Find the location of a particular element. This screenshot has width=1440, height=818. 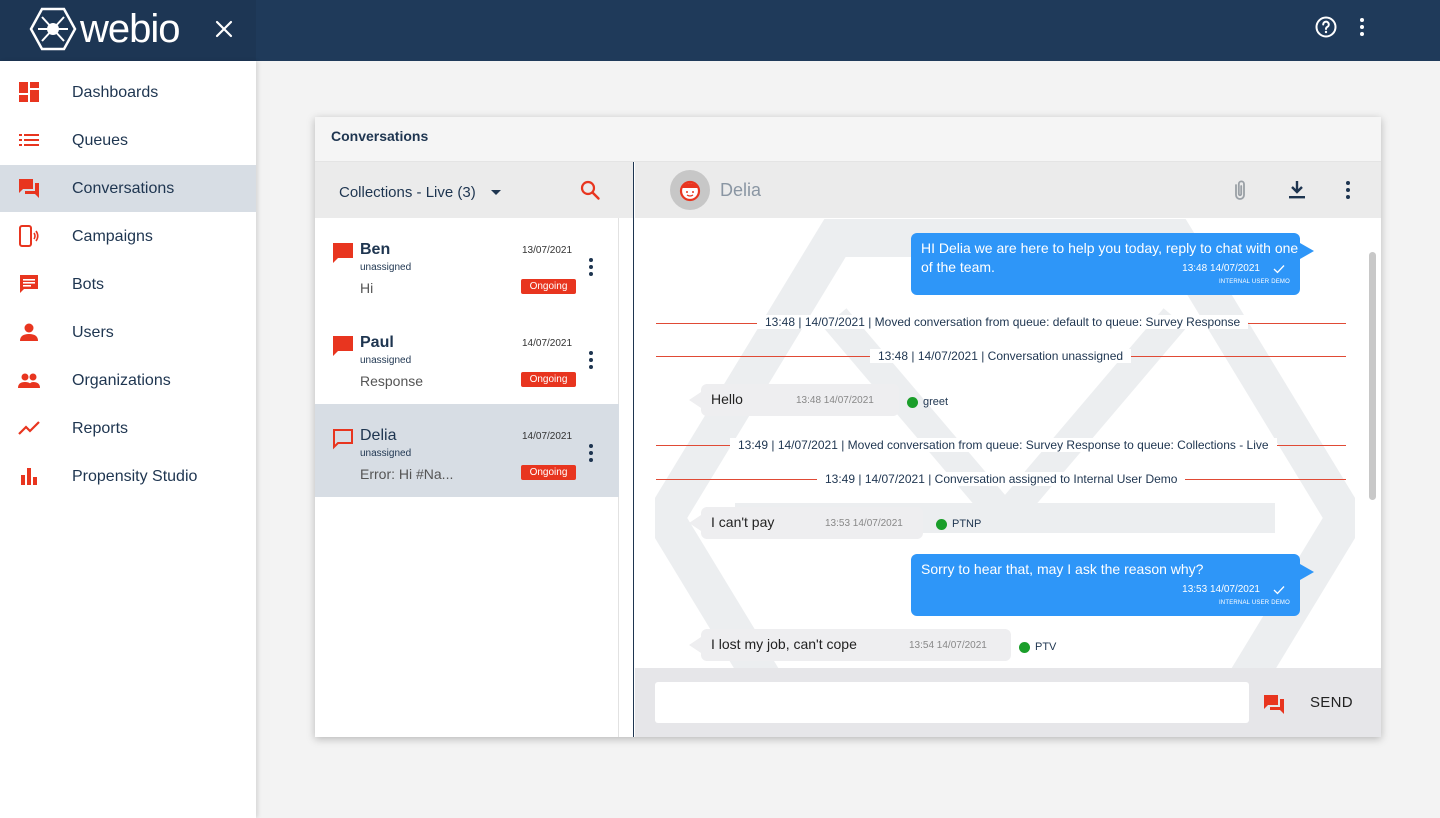

intent-tag: greet is located at coordinates (927, 402).